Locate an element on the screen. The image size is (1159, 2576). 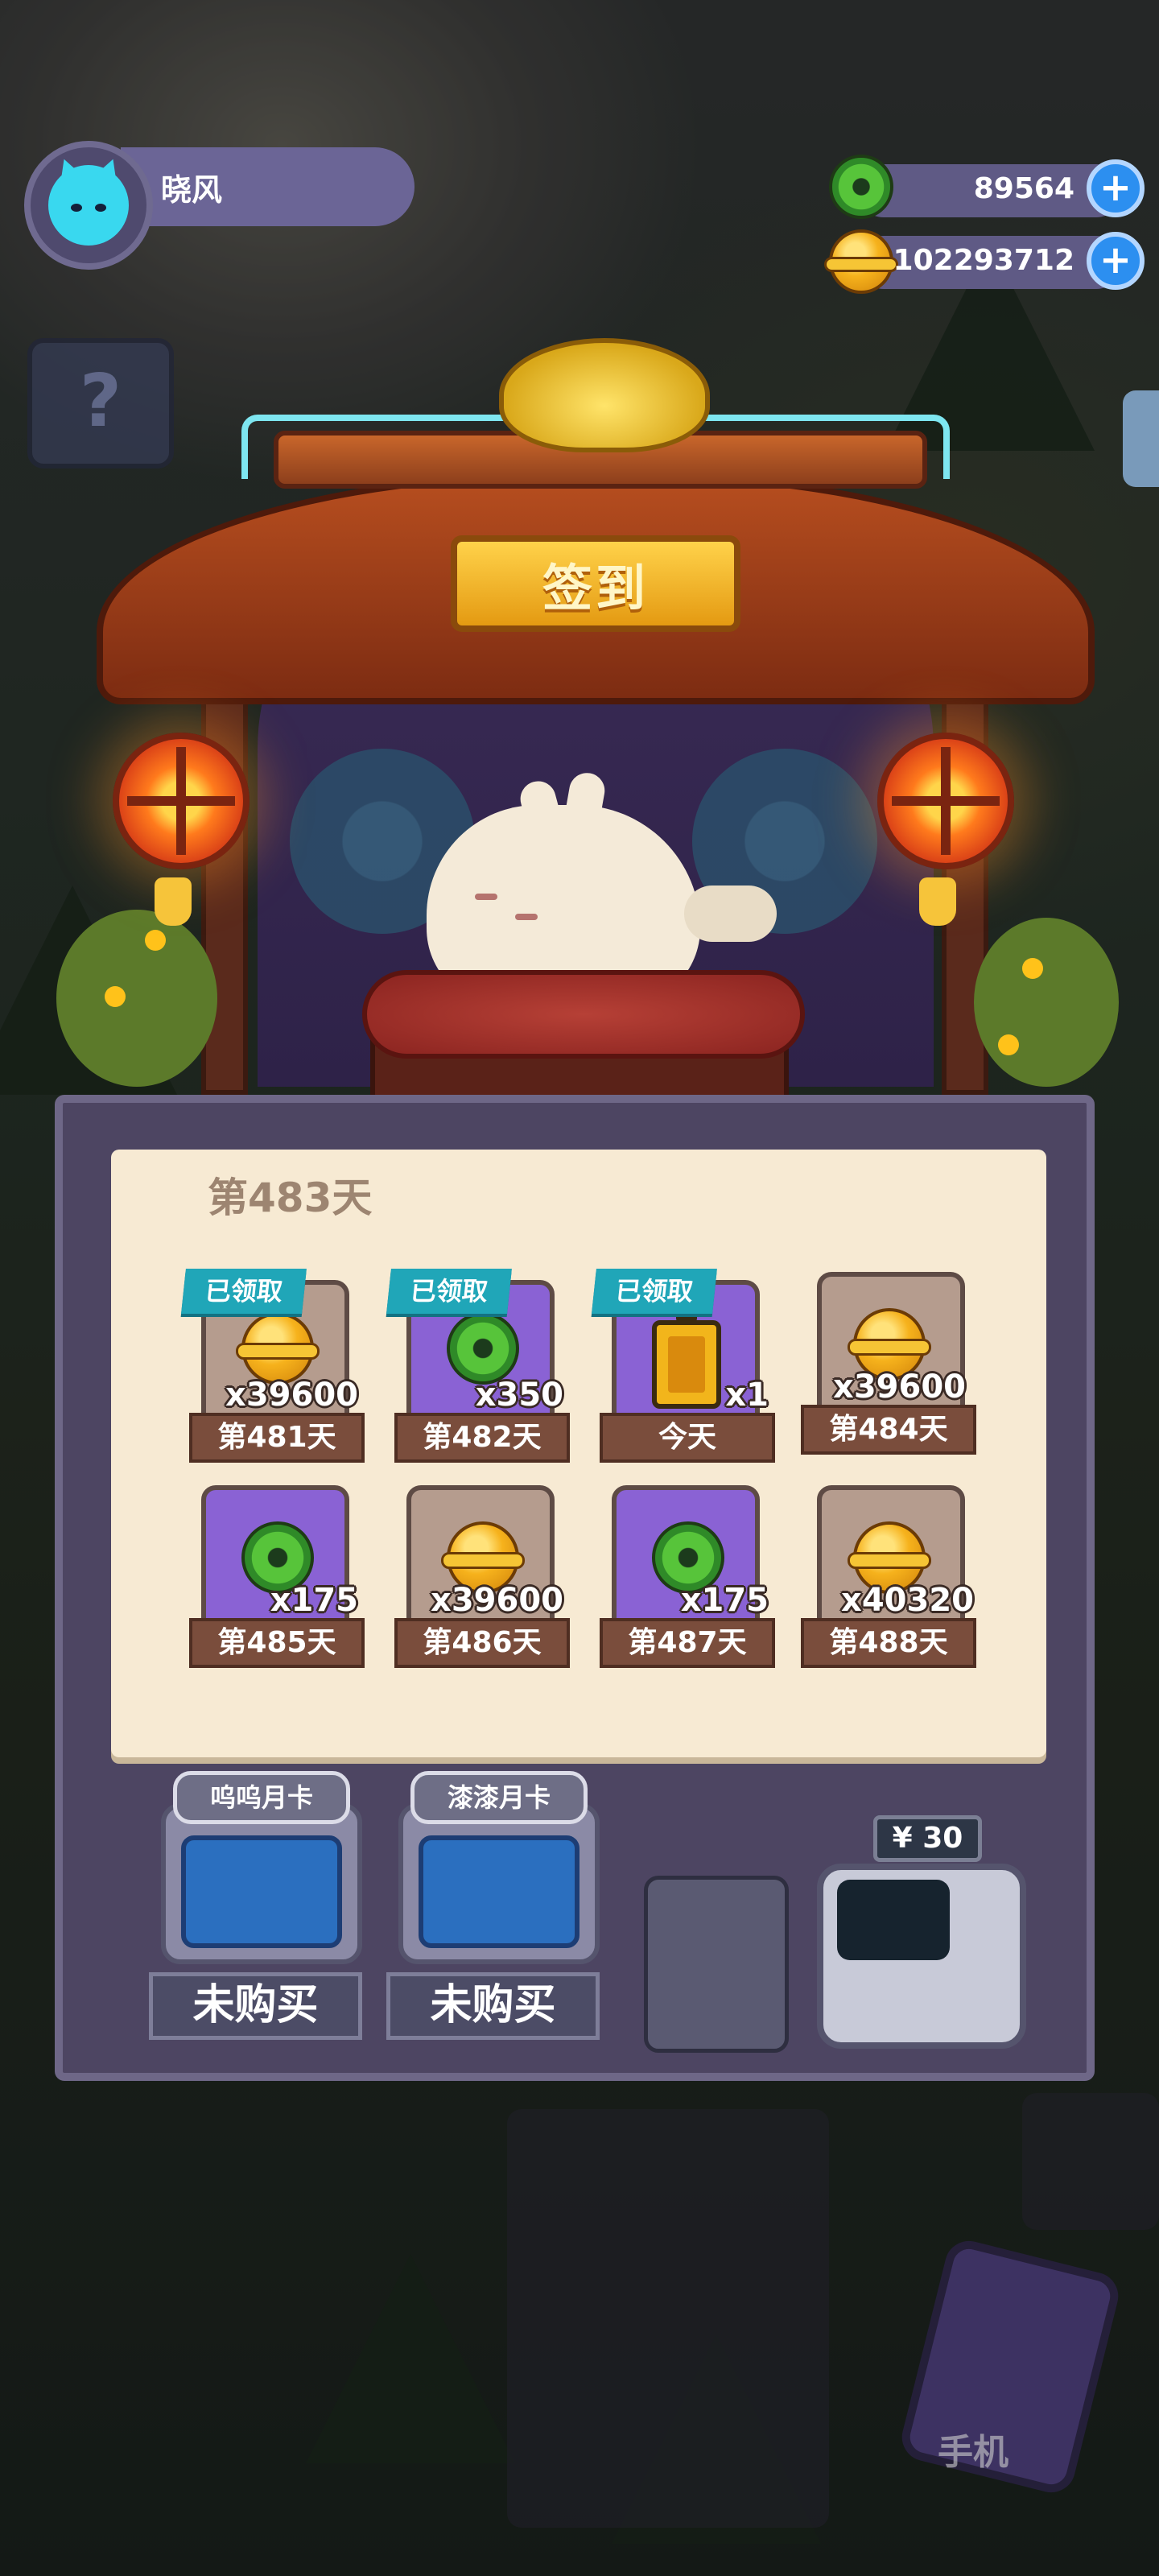
reward-day-label: 第488天 is located at coordinates (888, 1643).